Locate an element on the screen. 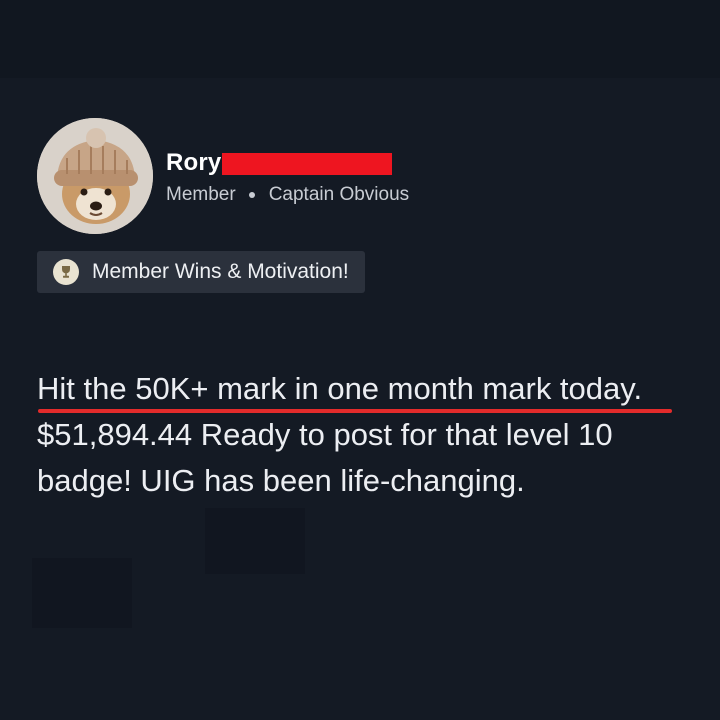 This screenshot has width=720, height=720. doge-with-knit-hat-avatar-icon is located at coordinates (95, 176).